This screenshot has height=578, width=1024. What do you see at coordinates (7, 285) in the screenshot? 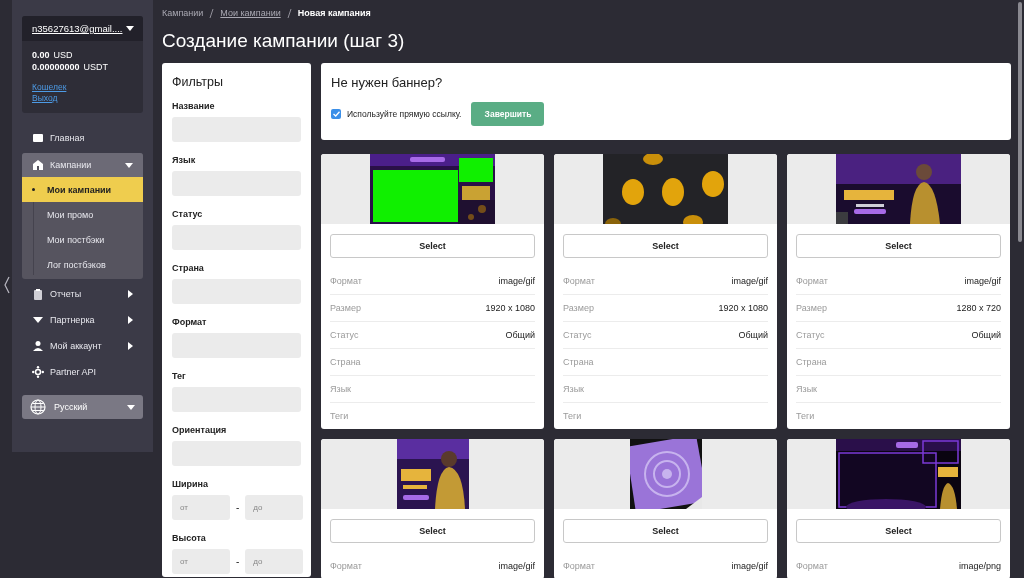
I see `collapse-icon` at bounding box center [7, 285].